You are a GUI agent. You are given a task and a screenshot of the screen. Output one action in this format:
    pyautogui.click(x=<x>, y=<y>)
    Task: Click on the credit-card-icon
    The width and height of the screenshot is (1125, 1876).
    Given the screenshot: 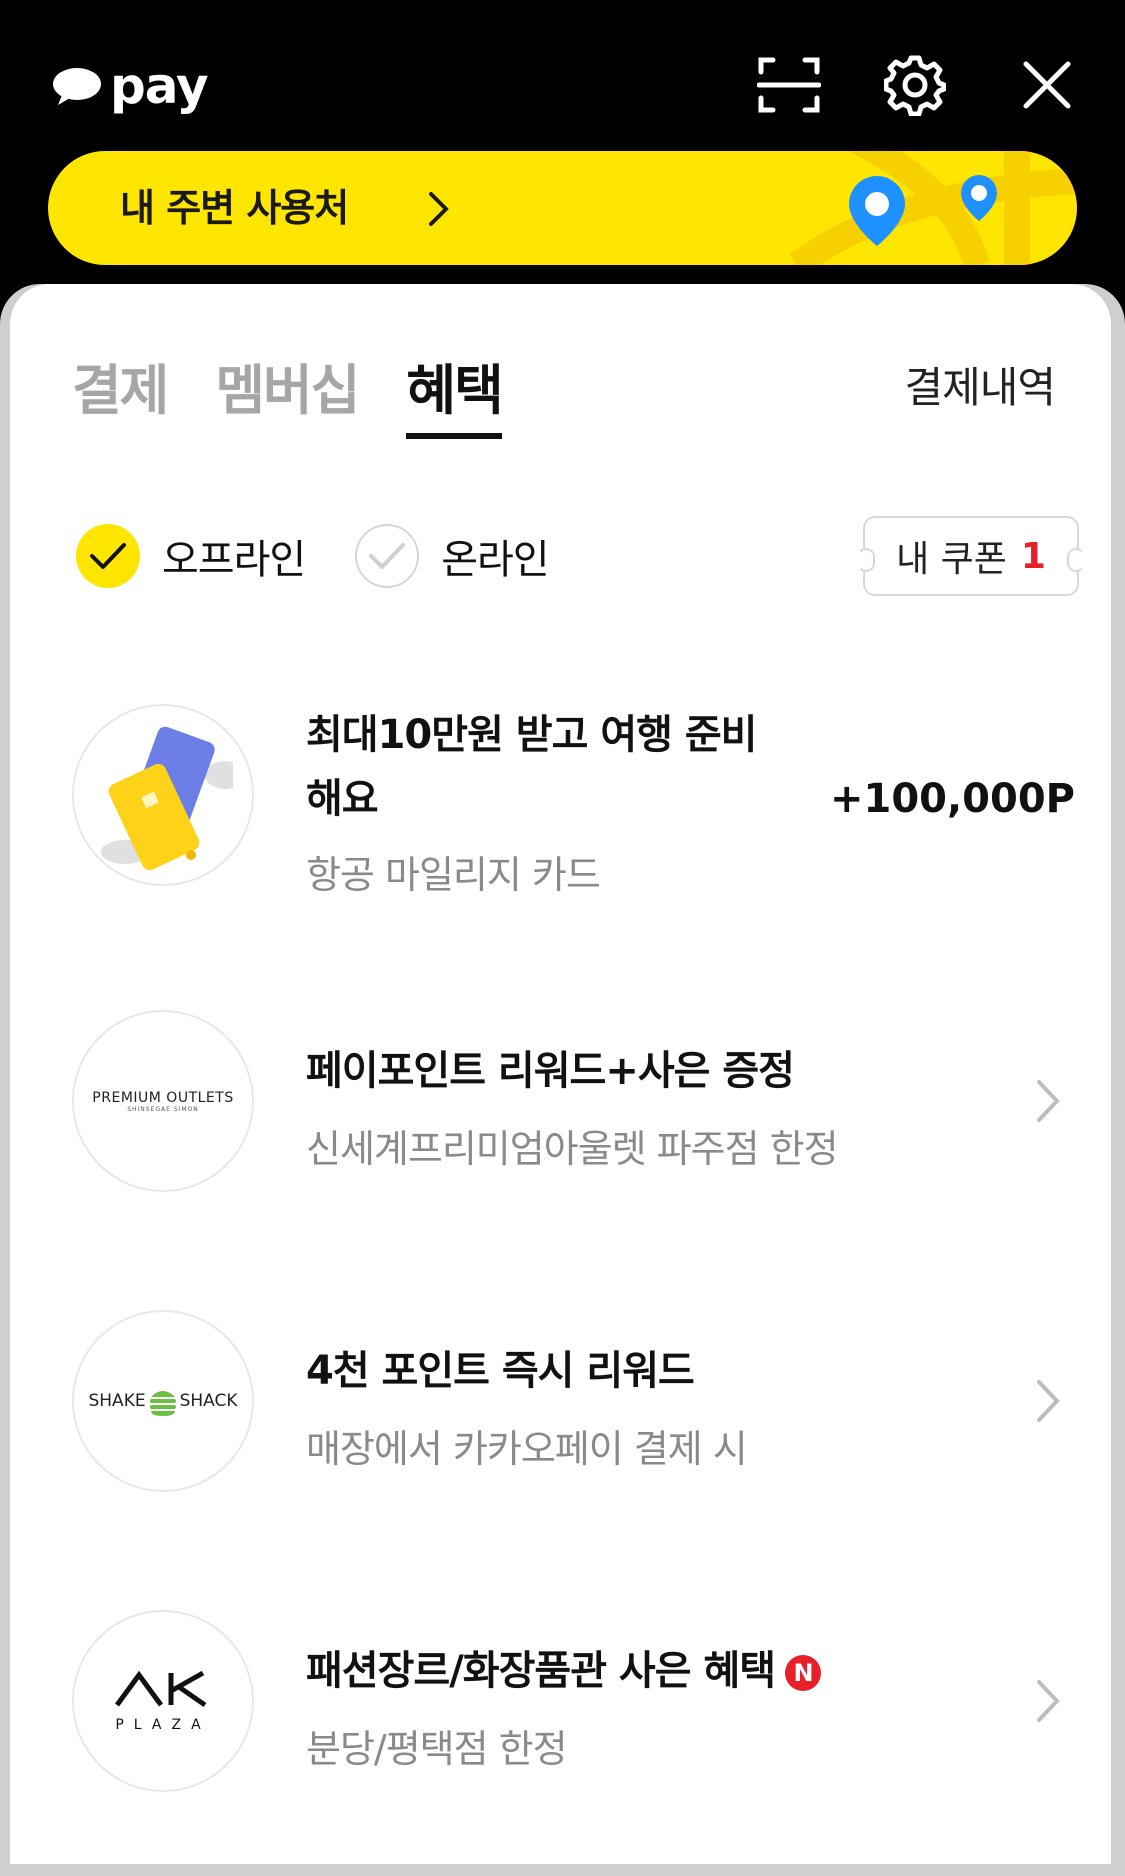 What is the action you would take?
    pyautogui.click(x=167, y=798)
    